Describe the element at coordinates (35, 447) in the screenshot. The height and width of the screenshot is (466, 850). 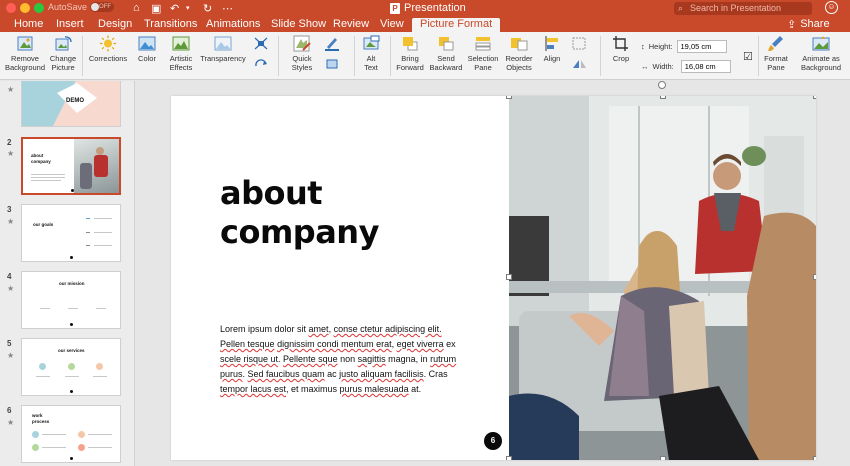
I see `process-icon` at that location.